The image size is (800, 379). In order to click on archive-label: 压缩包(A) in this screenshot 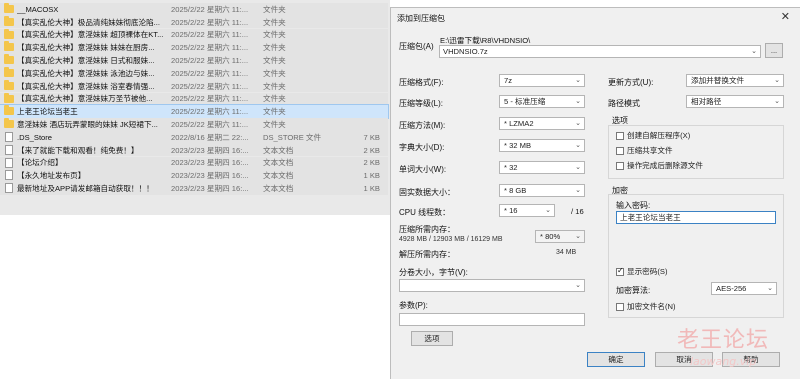, I will do `click(416, 46)`.